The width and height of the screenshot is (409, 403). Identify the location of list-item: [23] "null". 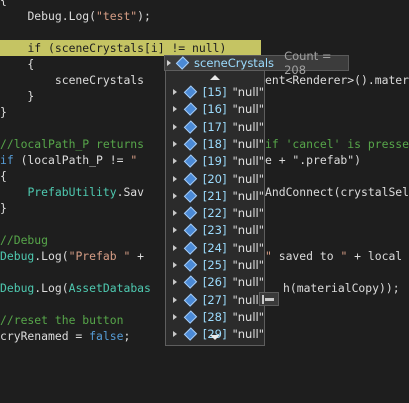
(215, 230).